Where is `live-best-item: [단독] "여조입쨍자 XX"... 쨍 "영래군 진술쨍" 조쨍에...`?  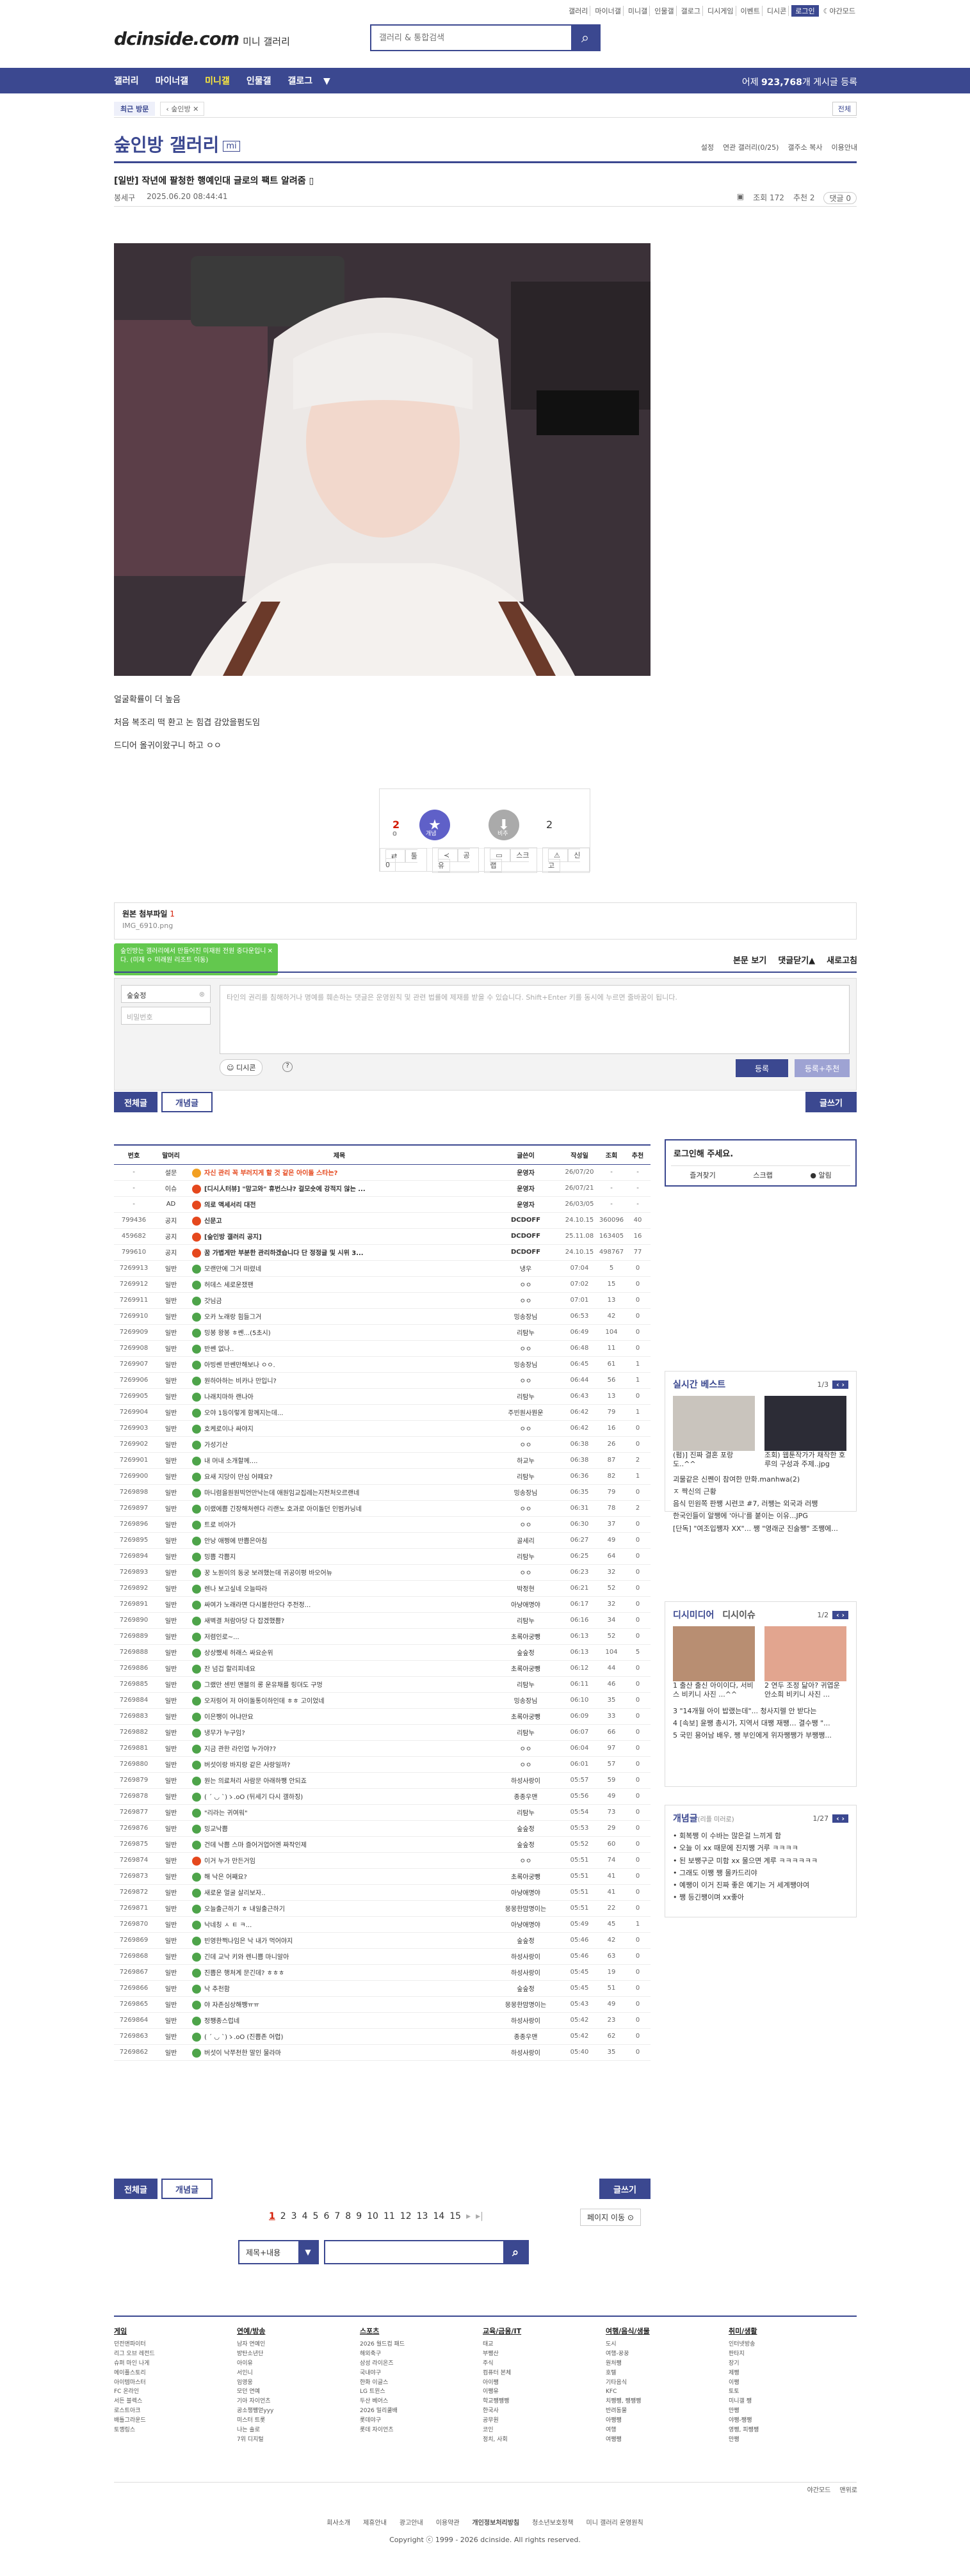
live-best-item: [단독] "여조입쨍자 XX"... 쨍 "영래군 진술쨍" 조쨍에... is located at coordinates (760, 1529).